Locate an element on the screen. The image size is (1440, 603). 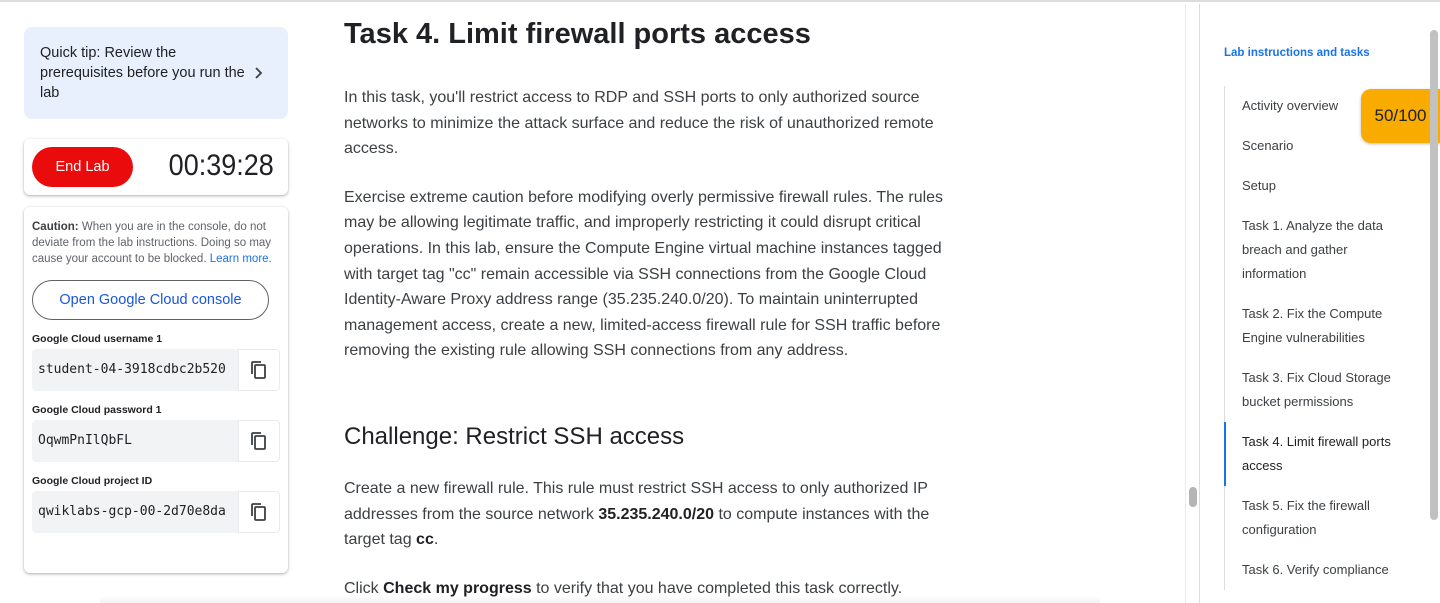
source-network: 35.235.240.0/20 is located at coordinates (656, 514).